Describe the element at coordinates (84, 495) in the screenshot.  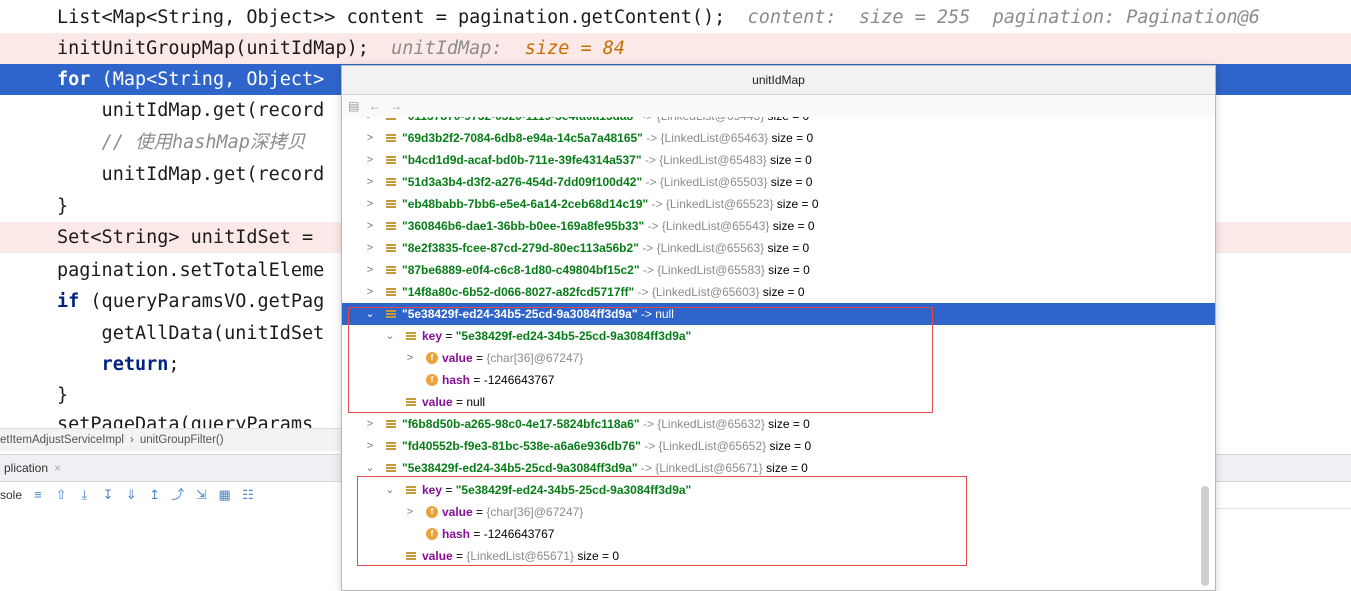
I see `step-over-icon: ⤓` at that location.